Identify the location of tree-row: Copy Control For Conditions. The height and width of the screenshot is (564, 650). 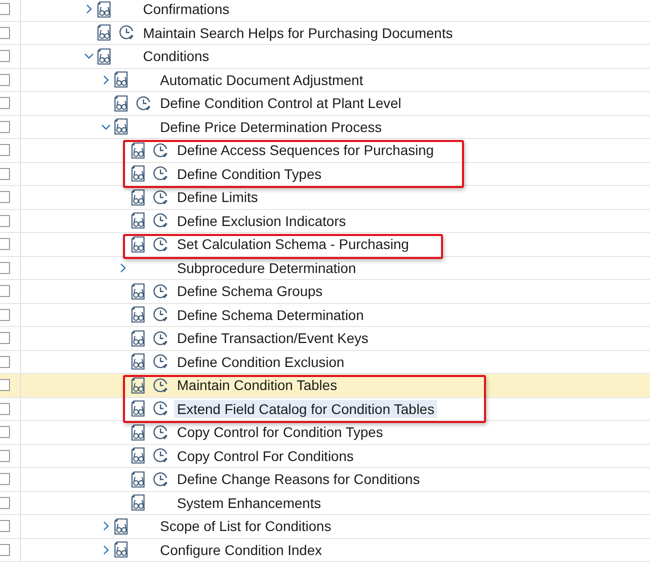
(325, 456).